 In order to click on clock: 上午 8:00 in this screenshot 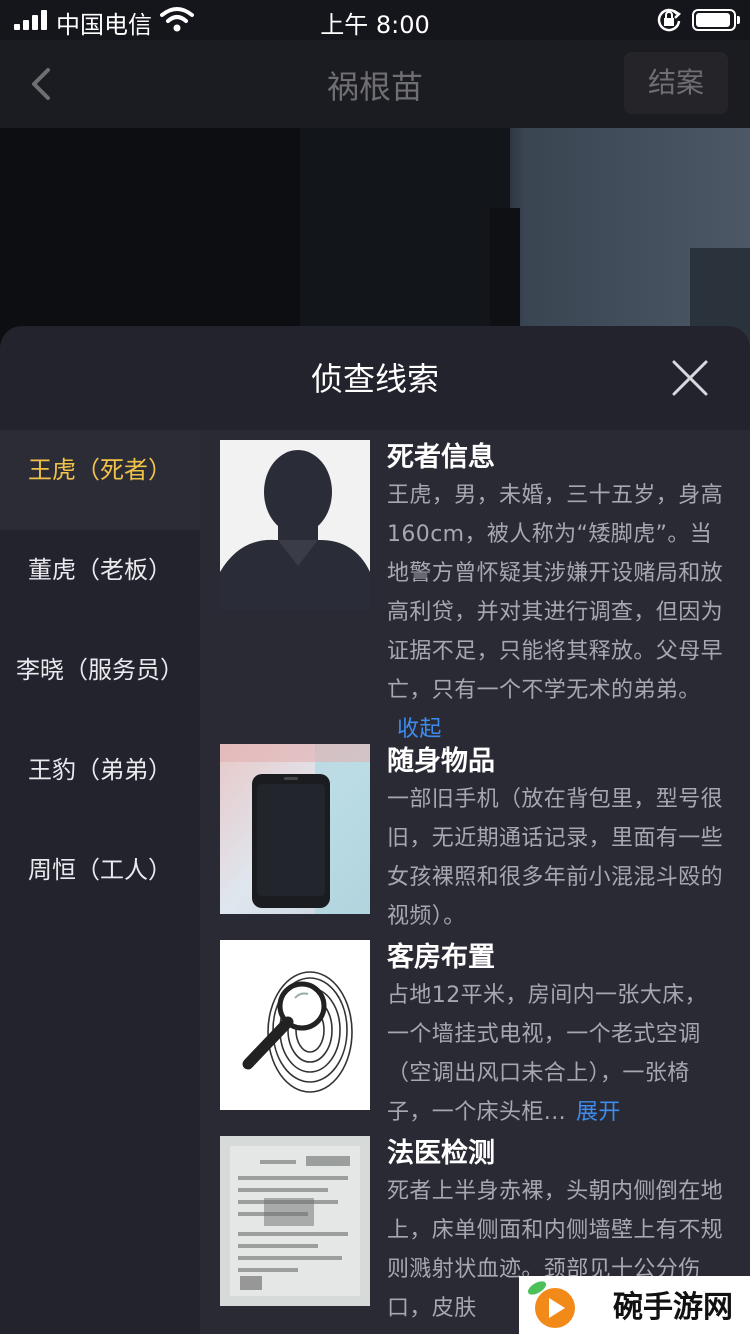, I will do `click(375, 25)`.